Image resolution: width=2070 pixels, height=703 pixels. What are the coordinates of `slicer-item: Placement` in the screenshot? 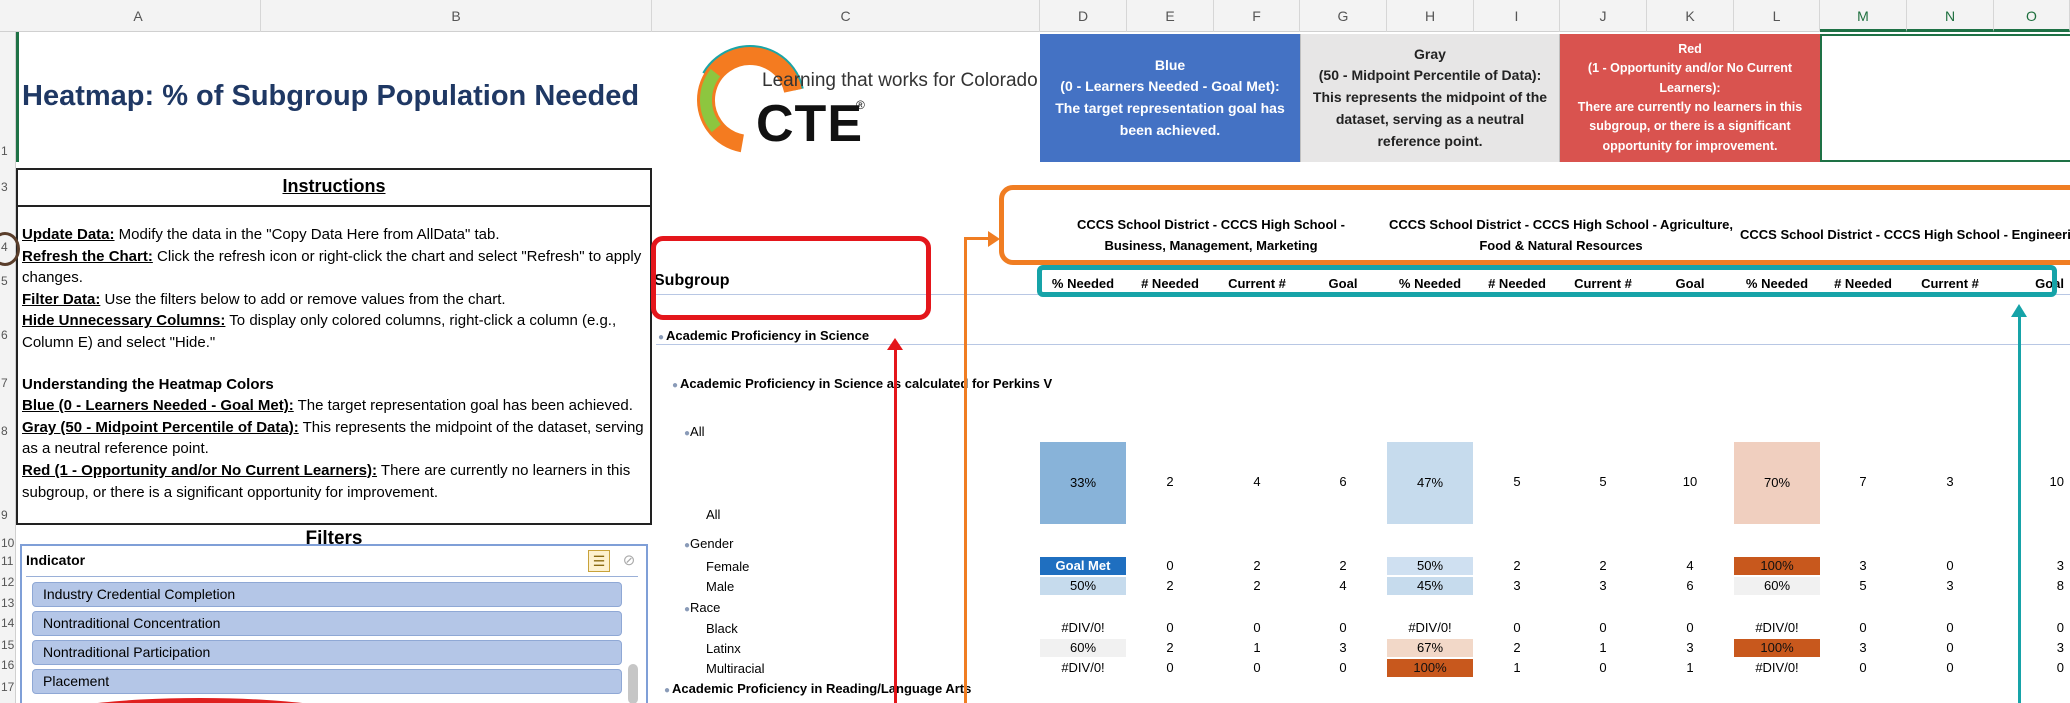 It's located at (327, 681).